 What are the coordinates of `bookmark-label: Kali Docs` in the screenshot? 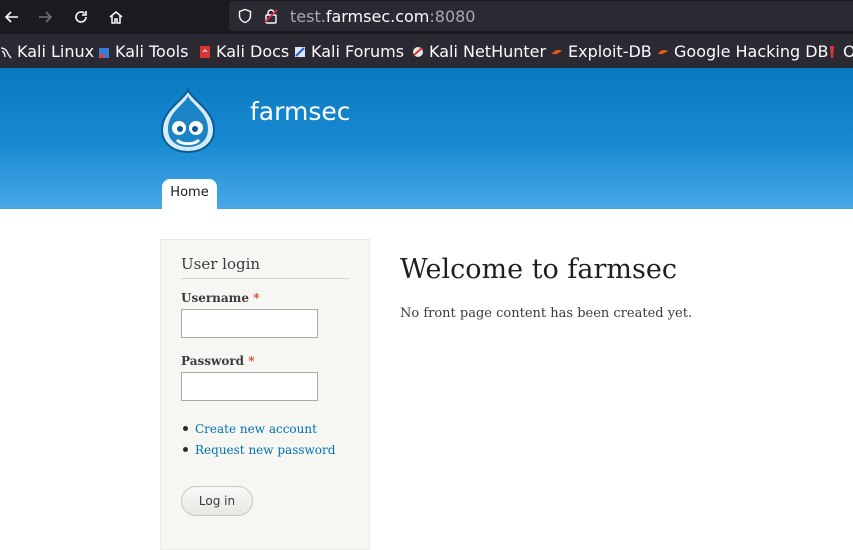 It's located at (253, 51).